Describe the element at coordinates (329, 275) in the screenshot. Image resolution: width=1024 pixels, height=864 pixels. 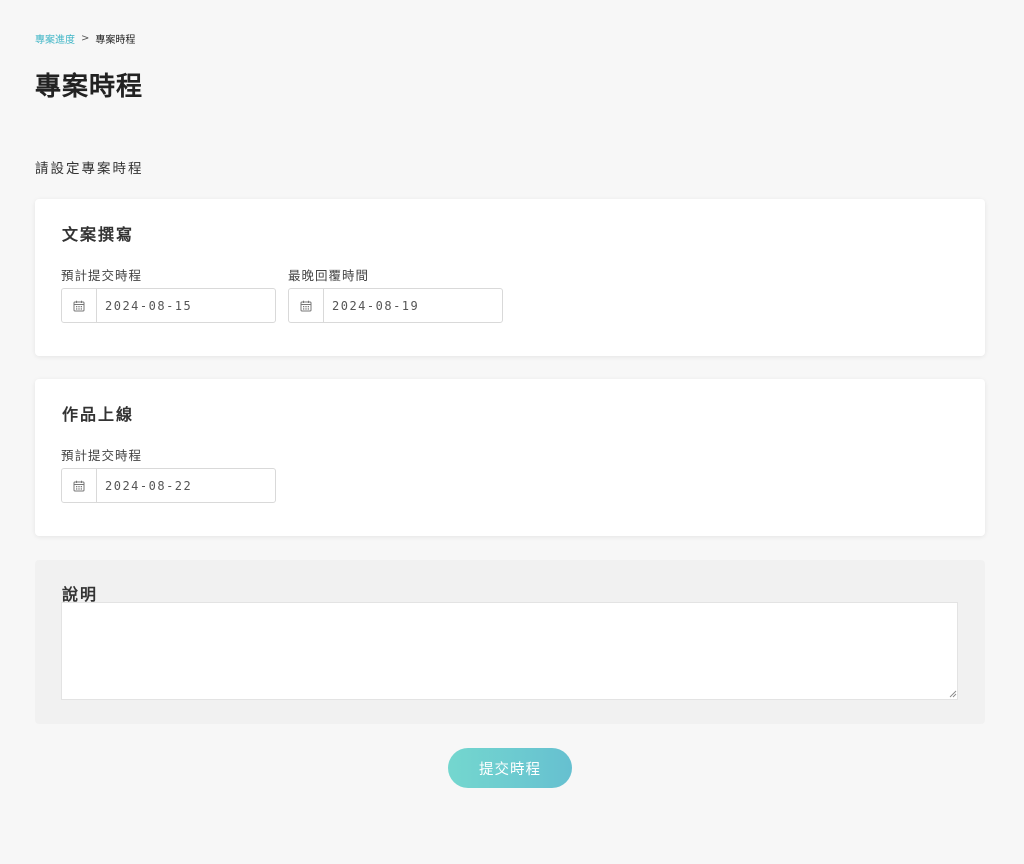
I see `field-label: 最晚回覆時間` at that location.